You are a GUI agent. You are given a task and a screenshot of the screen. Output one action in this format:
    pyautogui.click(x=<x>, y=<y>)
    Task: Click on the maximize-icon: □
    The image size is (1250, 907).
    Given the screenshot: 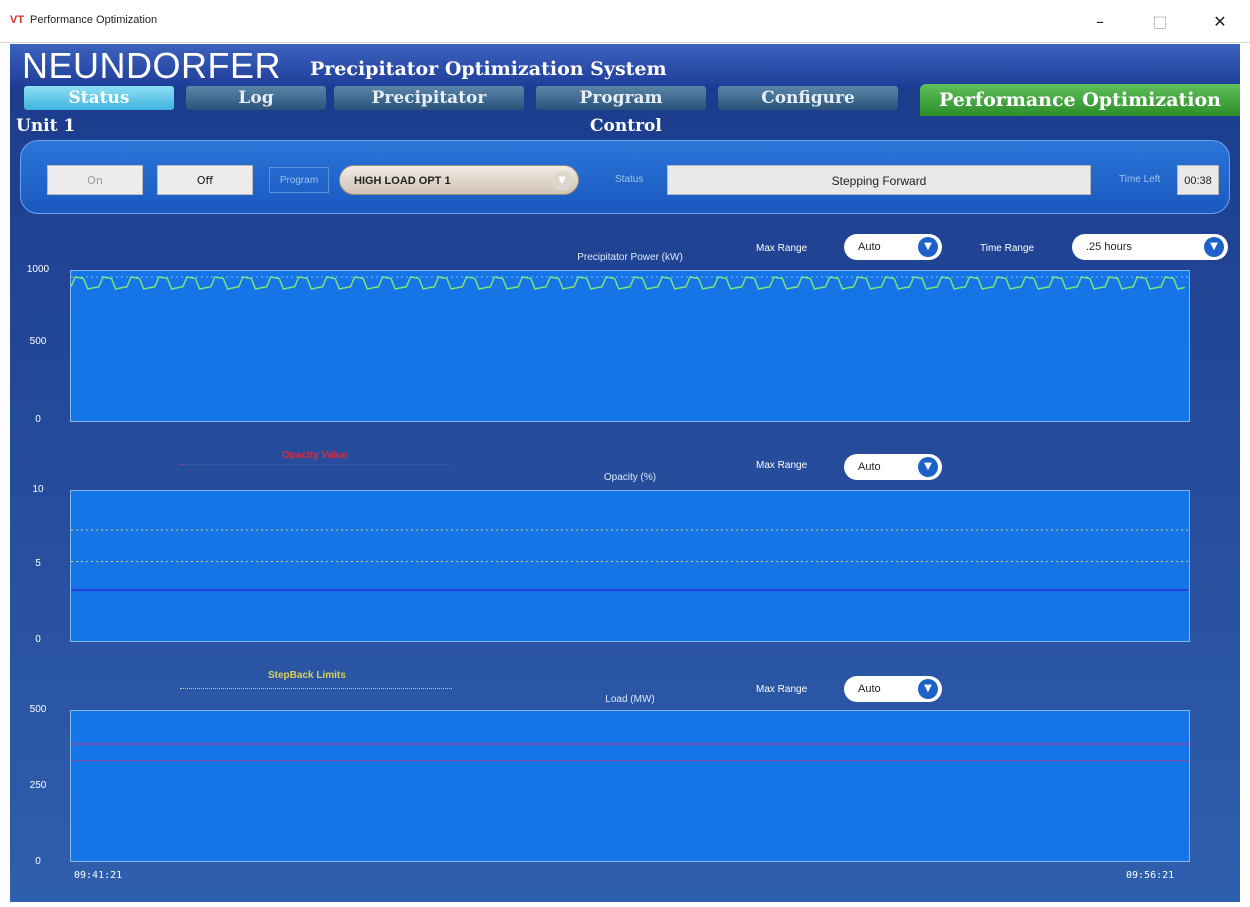 What is the action you would take?
    pyautogui.click(x=1160, y=22)
    